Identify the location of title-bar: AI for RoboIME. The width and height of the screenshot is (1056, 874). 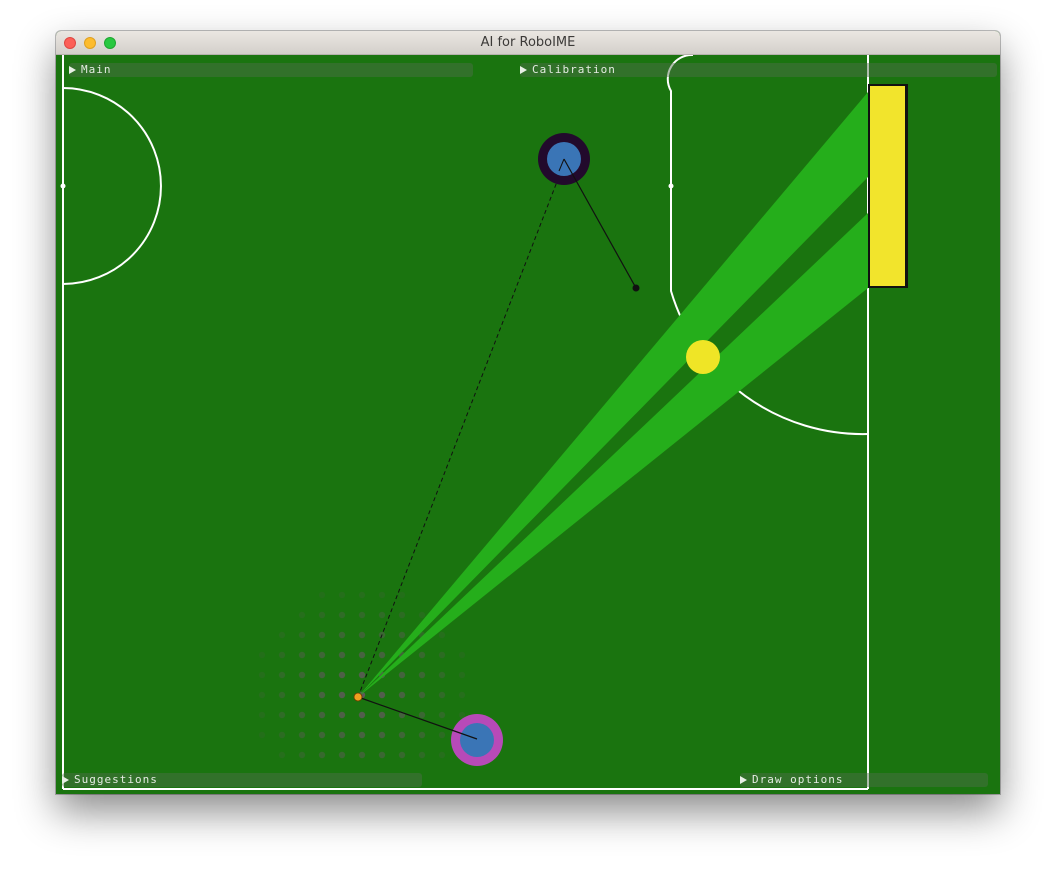
(528, 43).